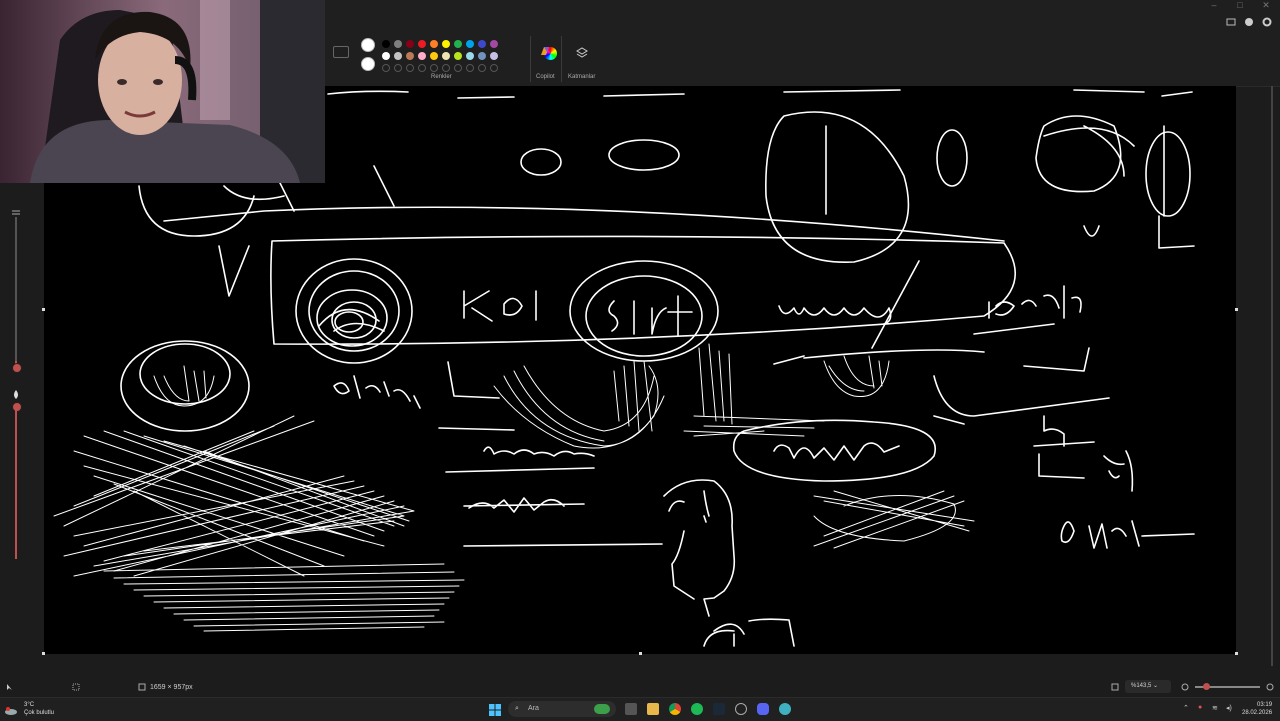 The height and width of the screenshot is (721, 1280). I want to click on selection-icon, so click(76, 687).